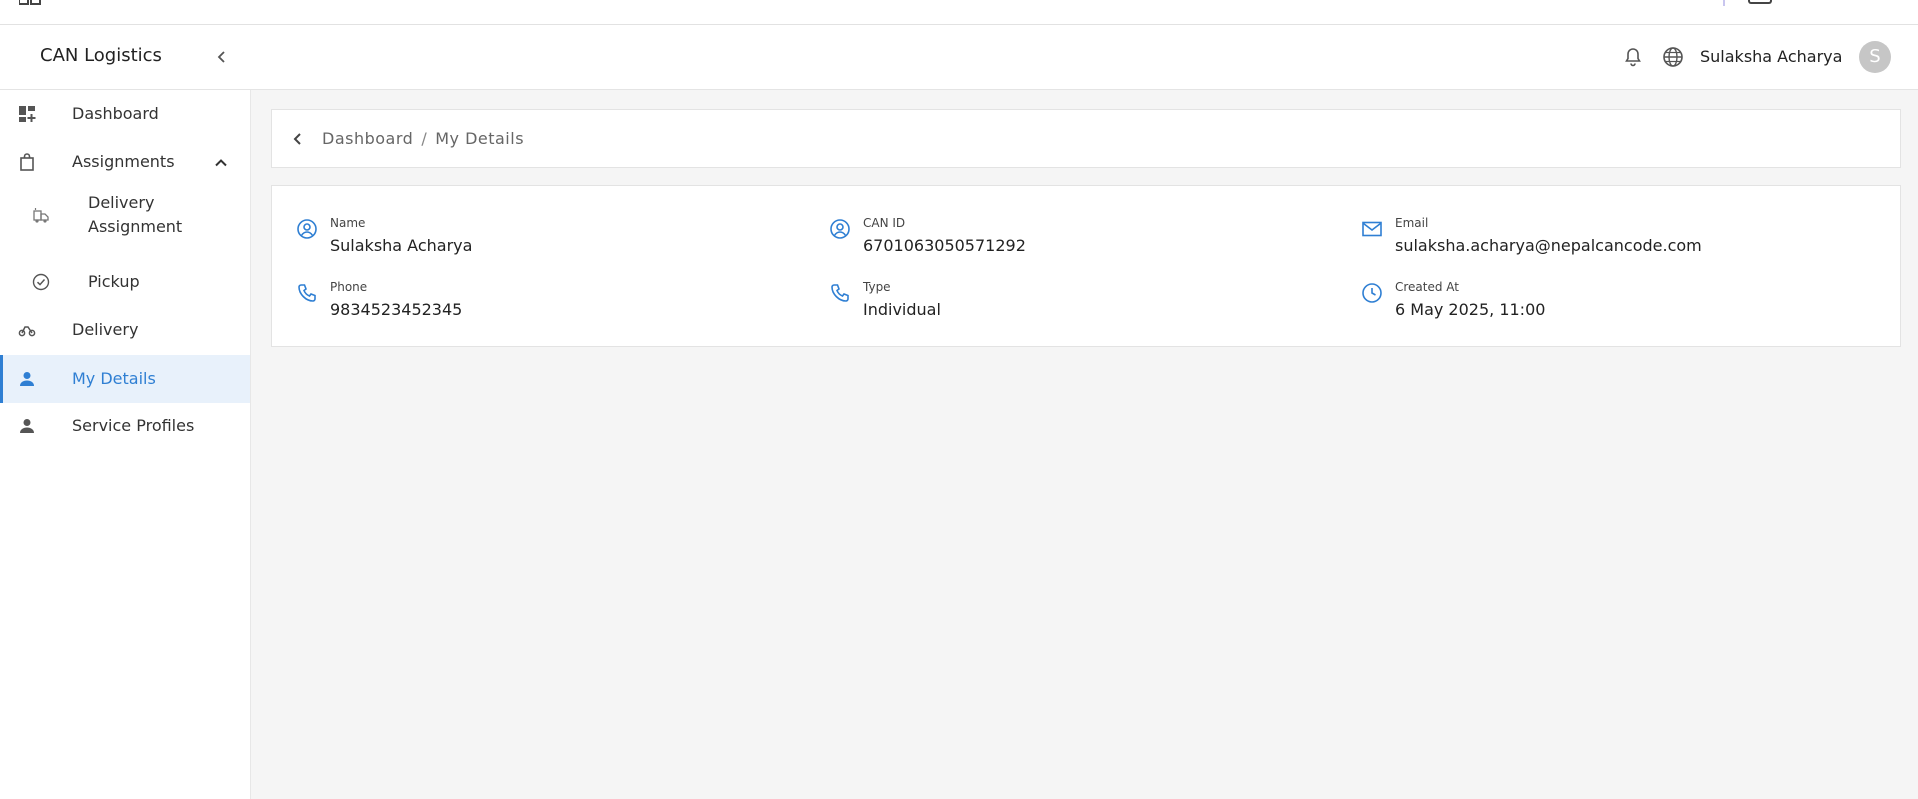  I want to click on window-icon, so click(1760, 2).